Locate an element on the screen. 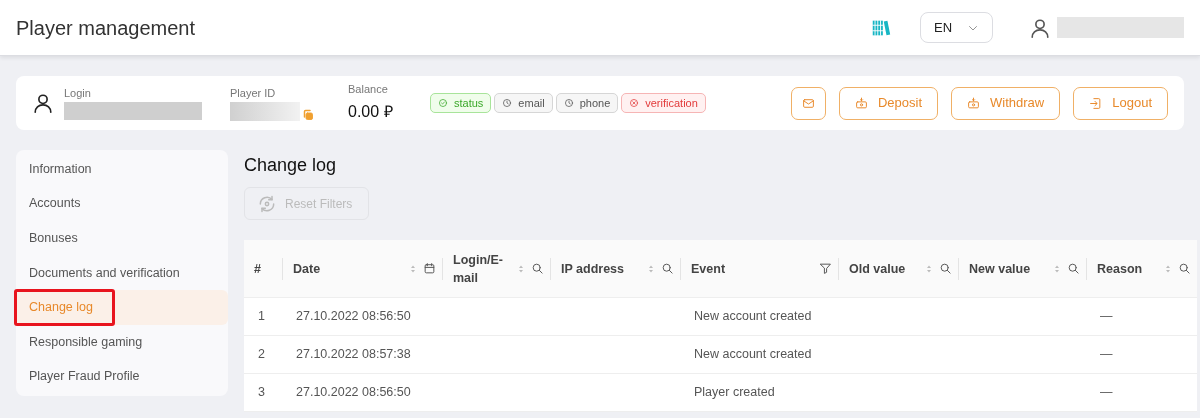 This screenshot has height=418, width=1200. column-header: Event is located at coordinates (709, 269).